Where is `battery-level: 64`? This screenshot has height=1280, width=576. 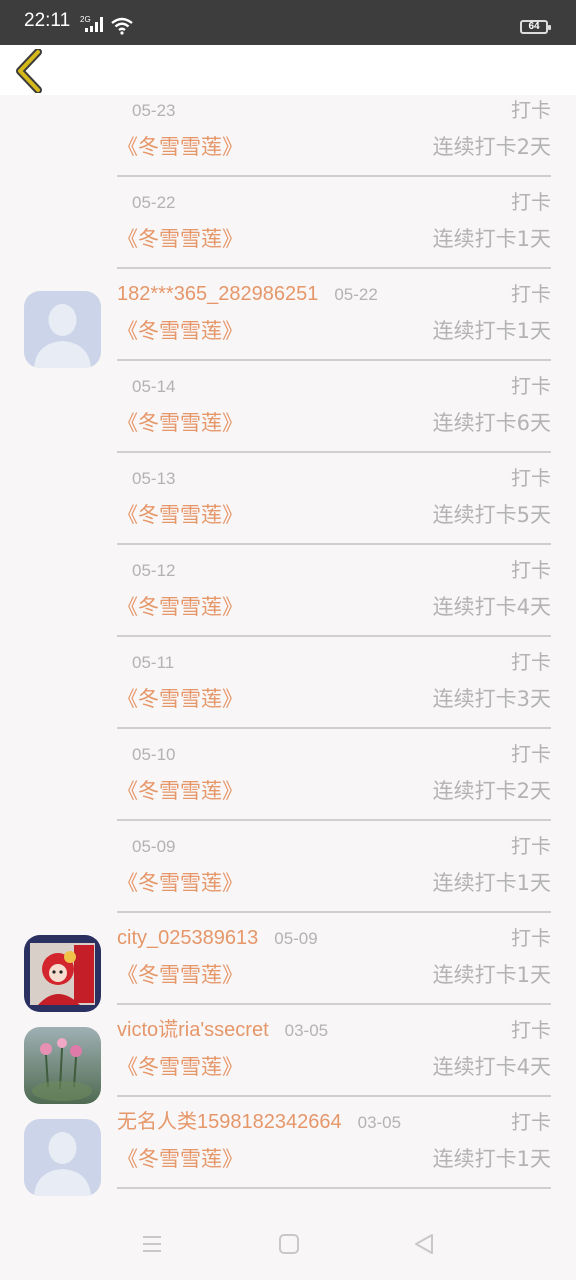
battery-level: 64 is located at coordinates (534, 26).